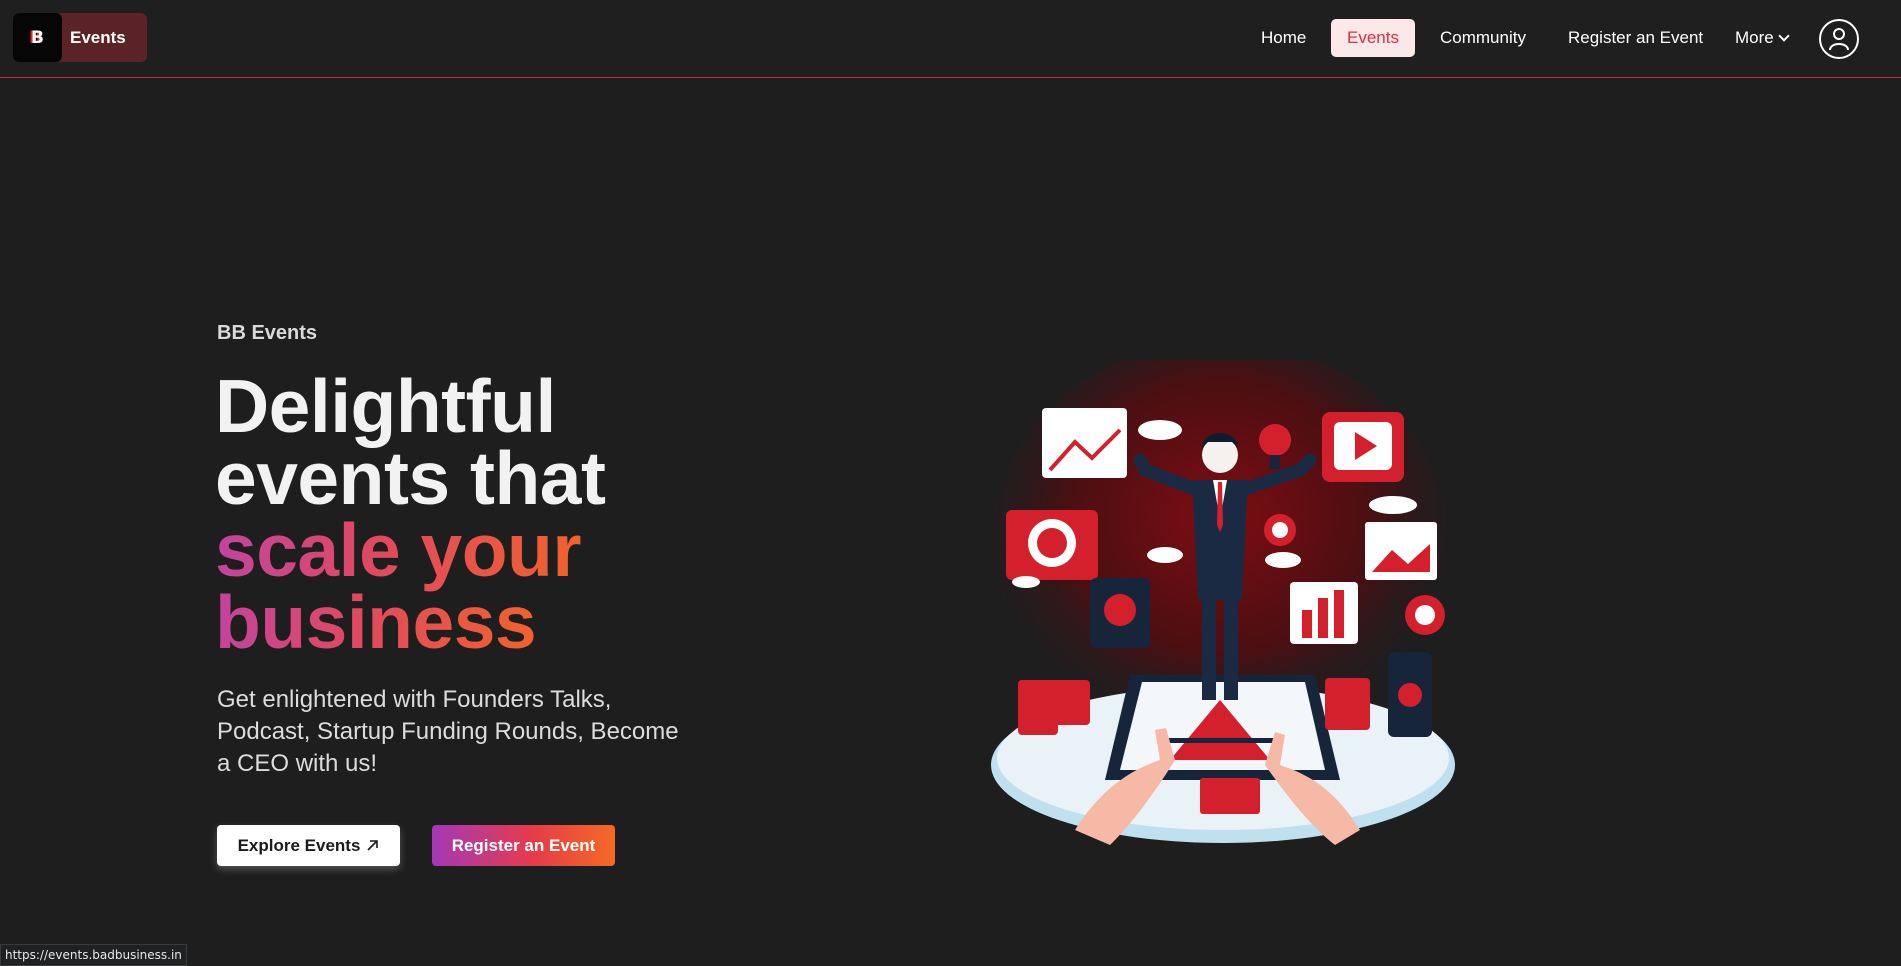 The height and width of the screenshot is (966, 1901). I want to click on nav-home: Home, so click(1283, 38).